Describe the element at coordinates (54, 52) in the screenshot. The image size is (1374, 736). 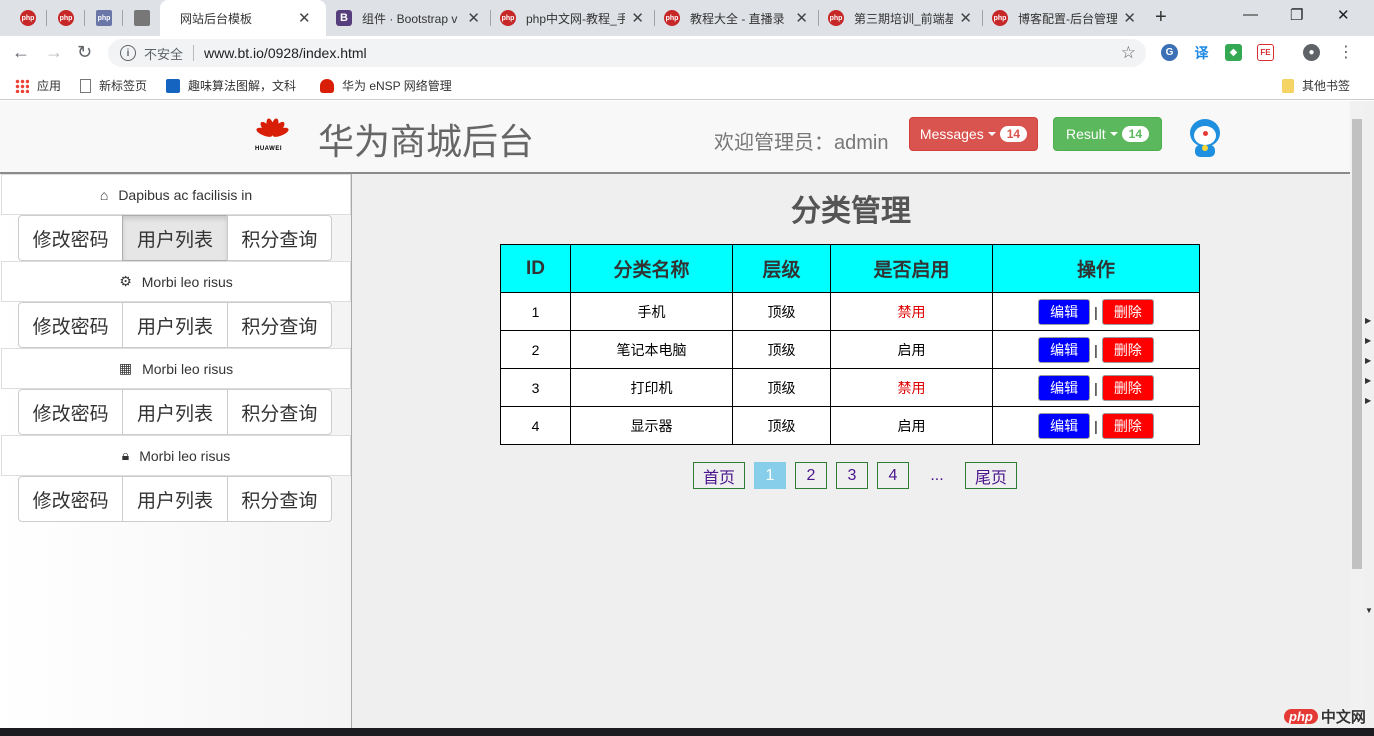
I see `forward-icon: →` at that location.